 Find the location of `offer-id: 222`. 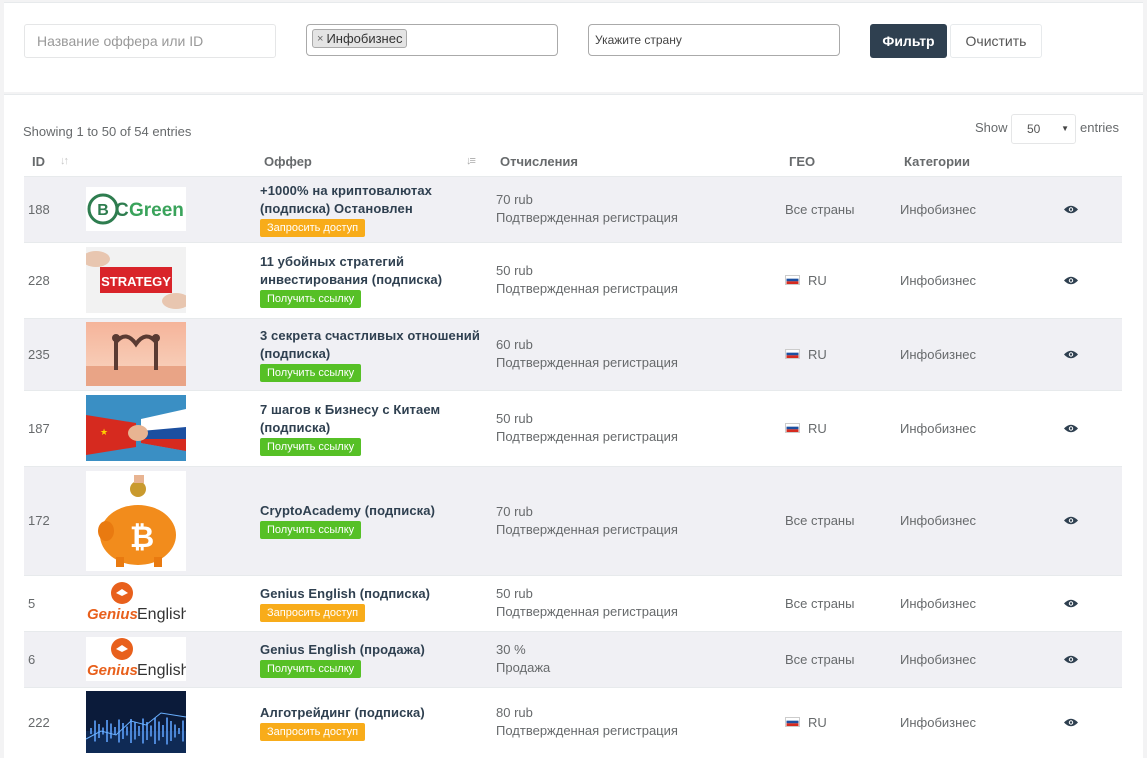

offer-id: 222 is located at coordinates (53, 721).